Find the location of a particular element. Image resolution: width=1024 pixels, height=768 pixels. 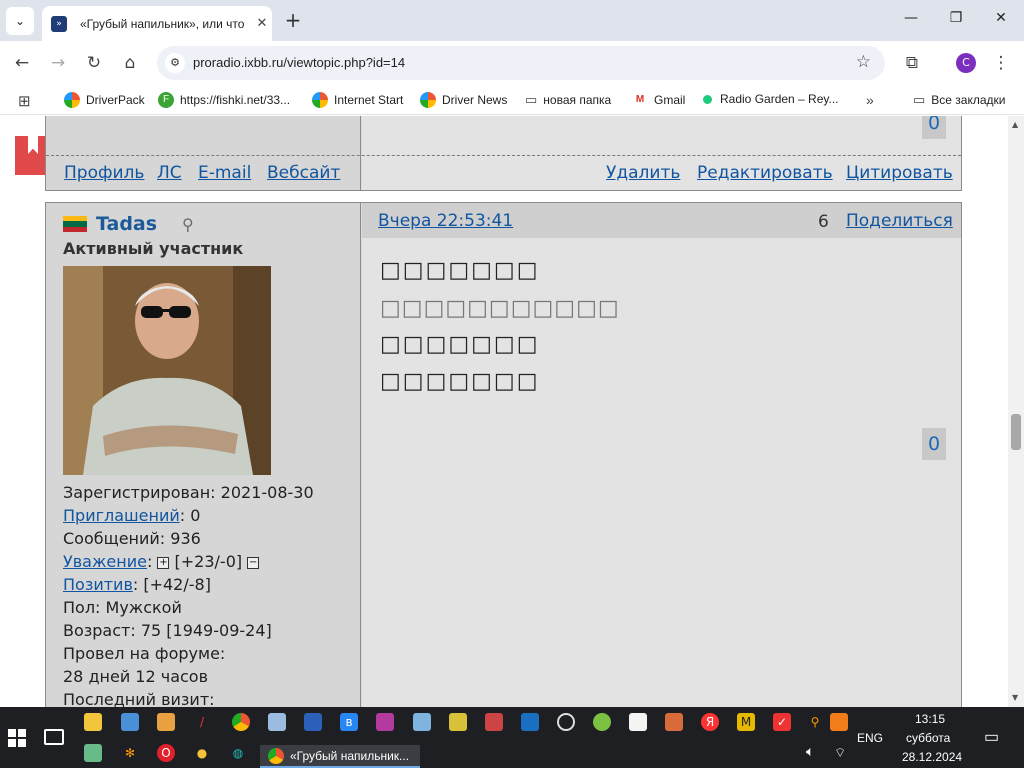

quote-link: Цитировать is located at coordinates (899, 173).